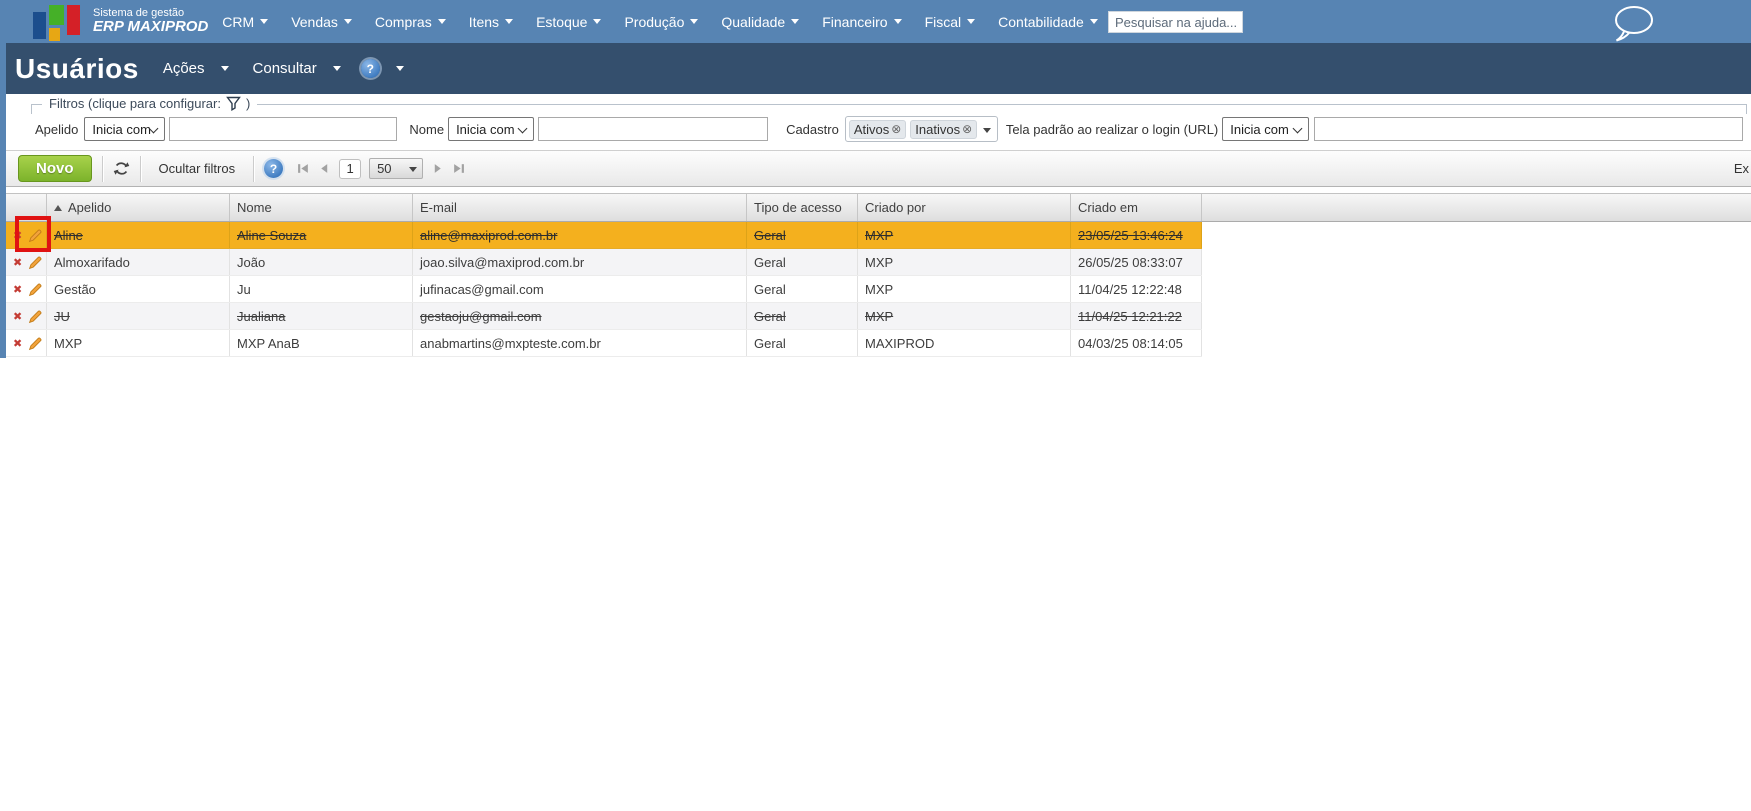 This screenshot has height=811, width=1751. I want to click on cell-apelido: JU, so click(138, 316).